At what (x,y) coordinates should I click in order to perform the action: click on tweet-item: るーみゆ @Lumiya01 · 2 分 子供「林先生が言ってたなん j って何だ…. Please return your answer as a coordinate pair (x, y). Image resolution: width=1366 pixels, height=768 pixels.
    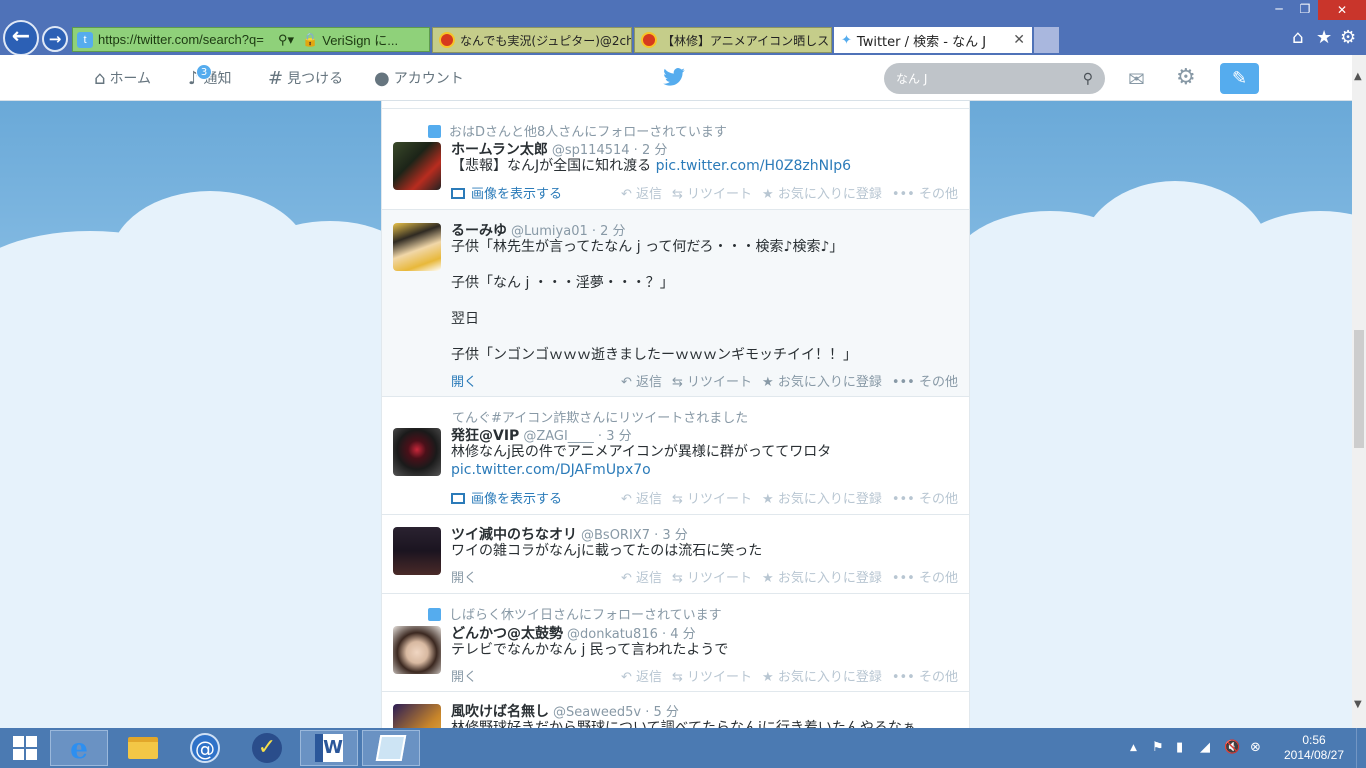
    Looking at the image, I should click on (675, 303).